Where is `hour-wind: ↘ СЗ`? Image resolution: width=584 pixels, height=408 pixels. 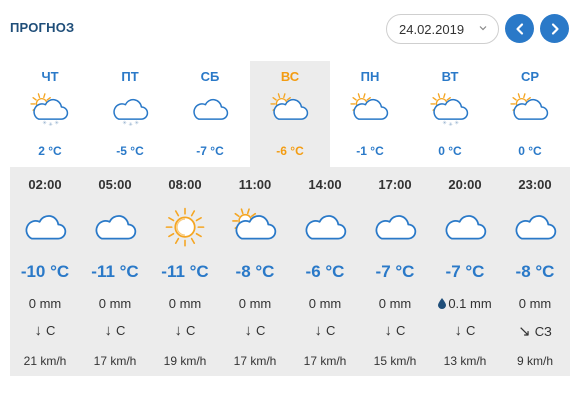
hour-wind: ↘ СЗ is located at coordinates (535, 331).